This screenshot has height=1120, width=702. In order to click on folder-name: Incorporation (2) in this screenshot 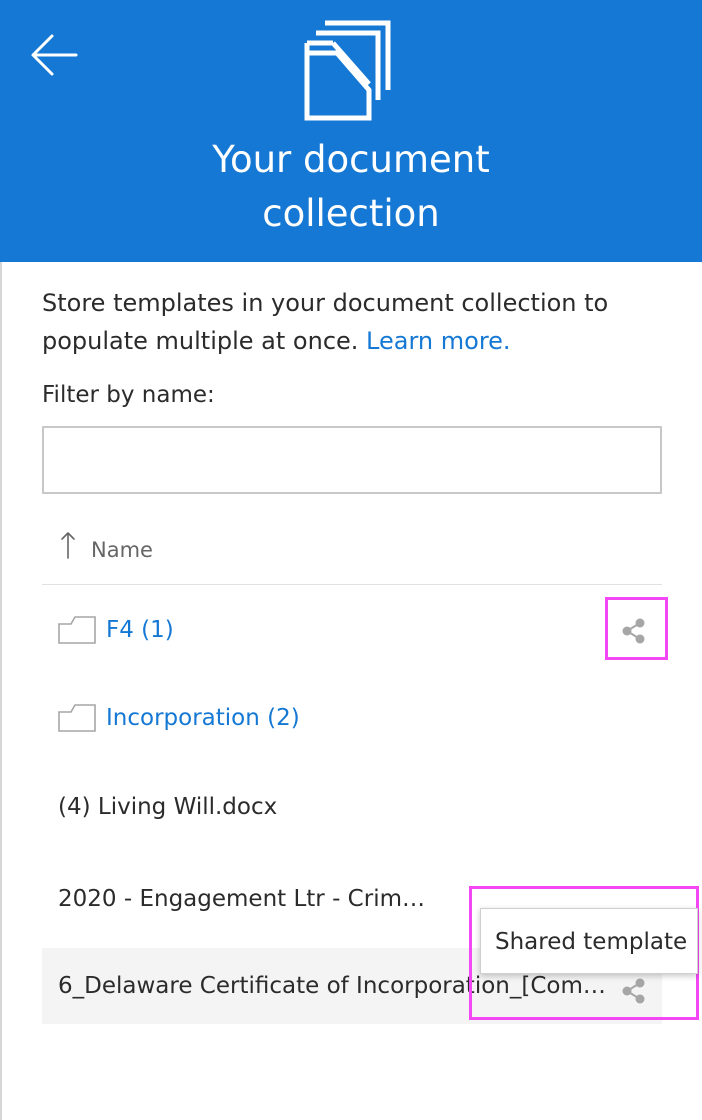, I will do `click(203, 718)`.